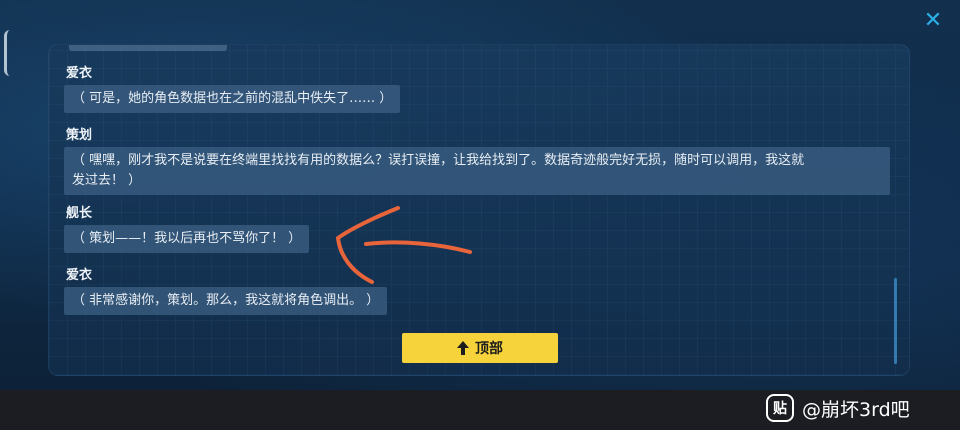 The height and width of the screenshot is (430, 960). Describe the element at coordinates (856, 409) in the screenshot. I see `watermark-text: @崩坏3rd吧` at that location.